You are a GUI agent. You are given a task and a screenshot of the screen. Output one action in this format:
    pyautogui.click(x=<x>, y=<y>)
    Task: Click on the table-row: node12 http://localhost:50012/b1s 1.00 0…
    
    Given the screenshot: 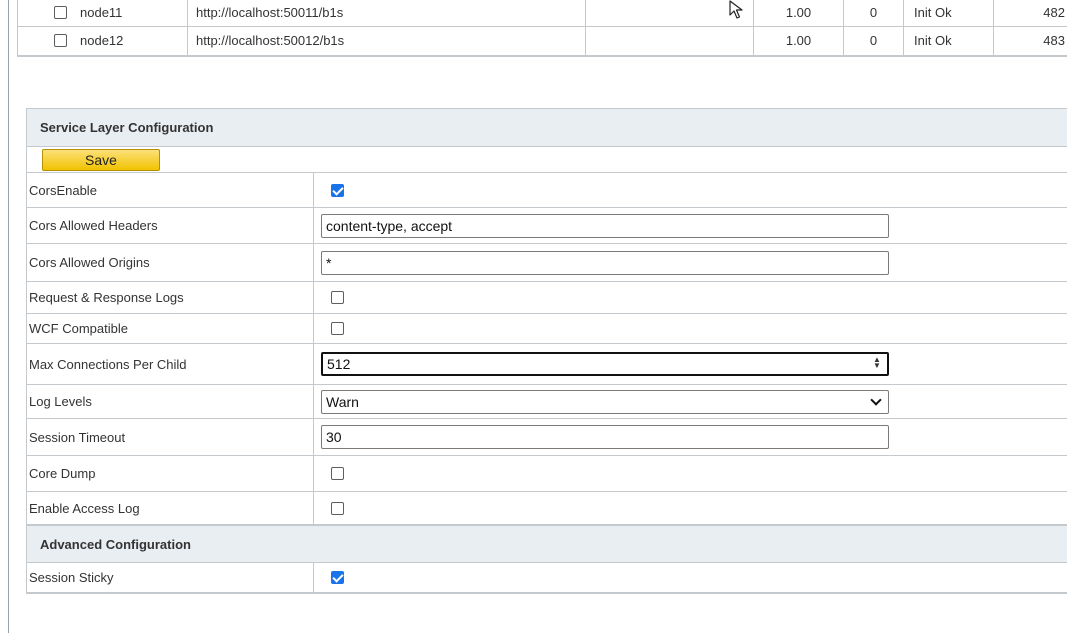 What is the action you would take?
    pyautogui.click(x=542, y=41)
    